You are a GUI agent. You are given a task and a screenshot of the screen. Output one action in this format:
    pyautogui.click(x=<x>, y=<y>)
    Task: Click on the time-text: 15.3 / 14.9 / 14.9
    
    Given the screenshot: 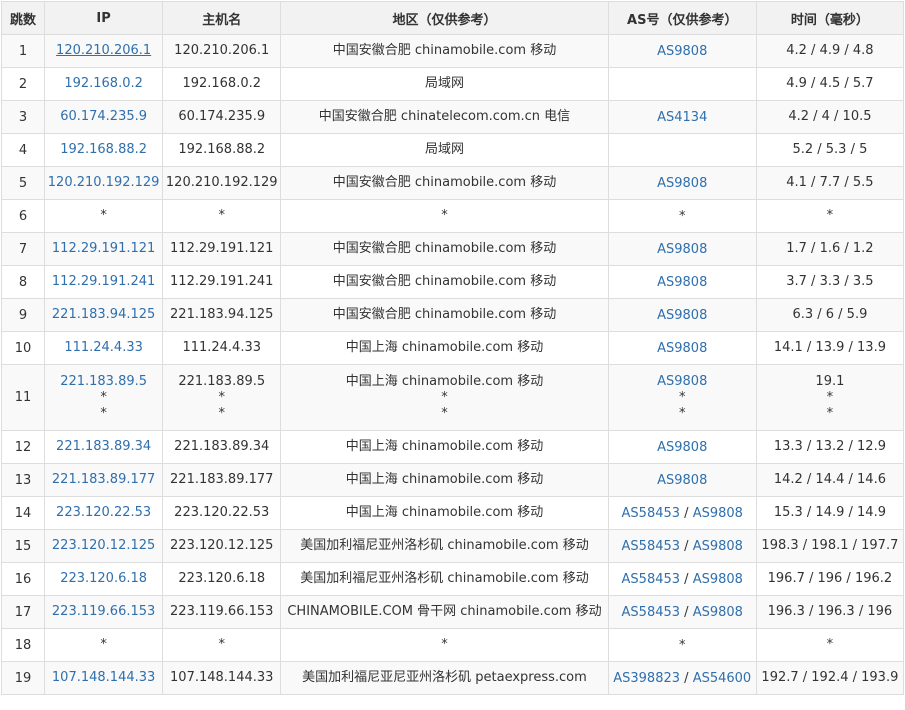 What is the action you would take?
    pyautogui.click(x=829, y=512)
    